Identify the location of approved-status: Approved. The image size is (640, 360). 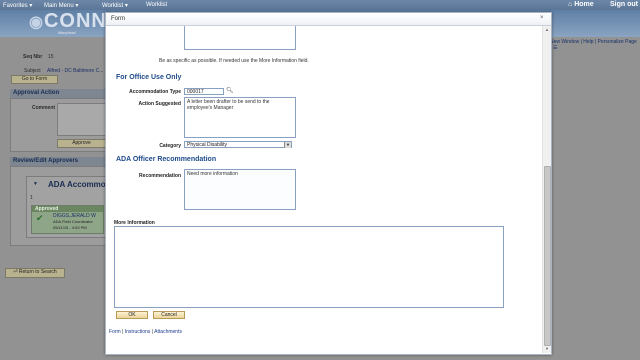
(67, 209).